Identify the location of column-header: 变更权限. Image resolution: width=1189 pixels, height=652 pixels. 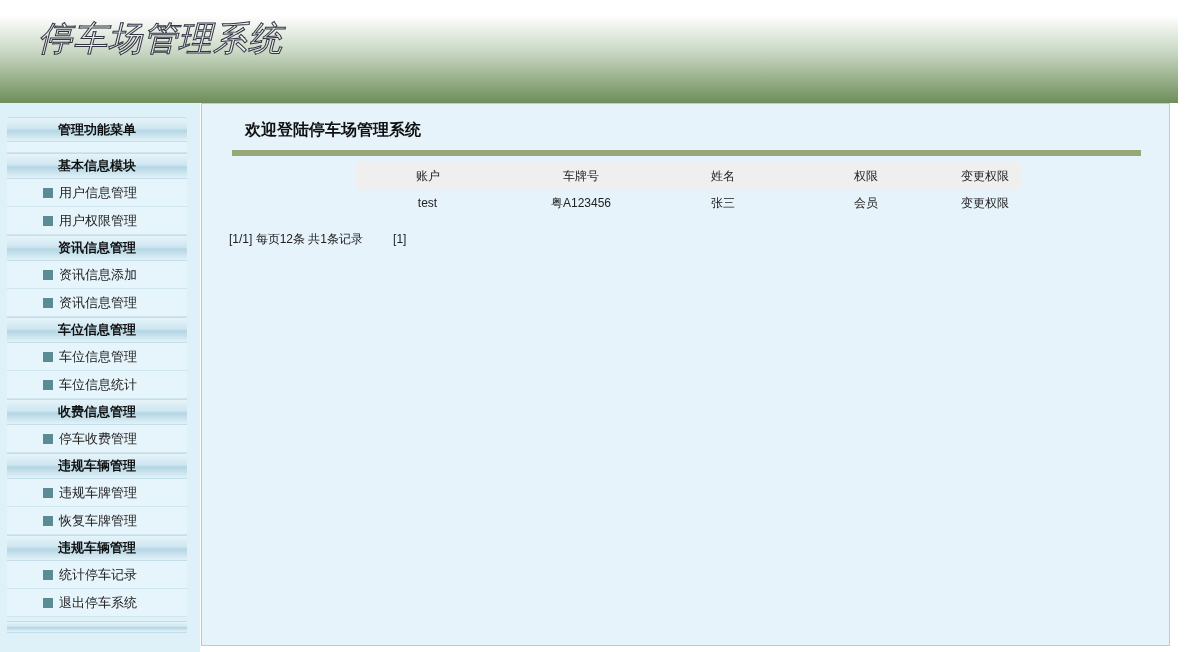
(985, 176).